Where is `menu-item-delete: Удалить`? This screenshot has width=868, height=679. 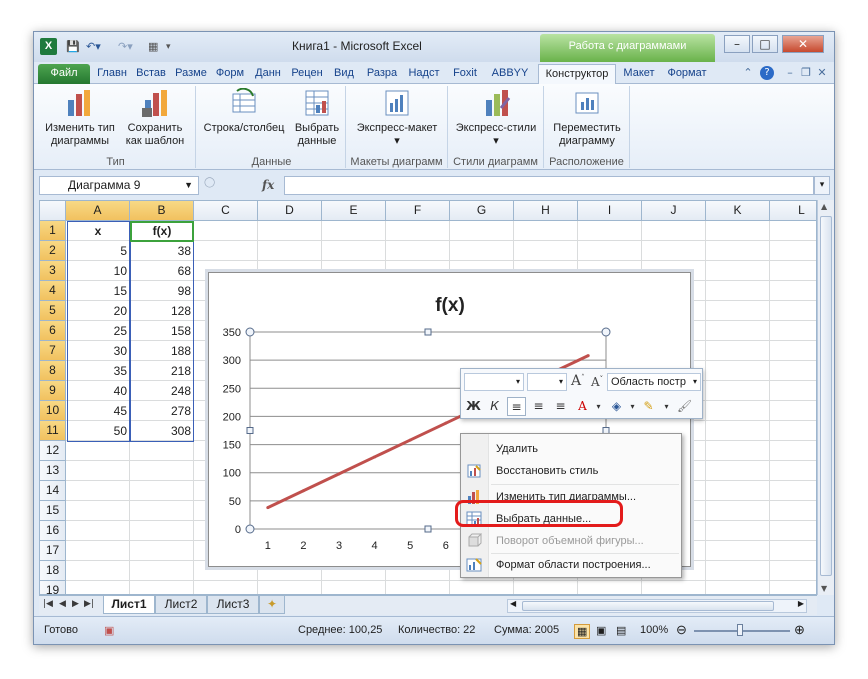 menu-item-delete: Удалить is located at coordinates (571, 449).